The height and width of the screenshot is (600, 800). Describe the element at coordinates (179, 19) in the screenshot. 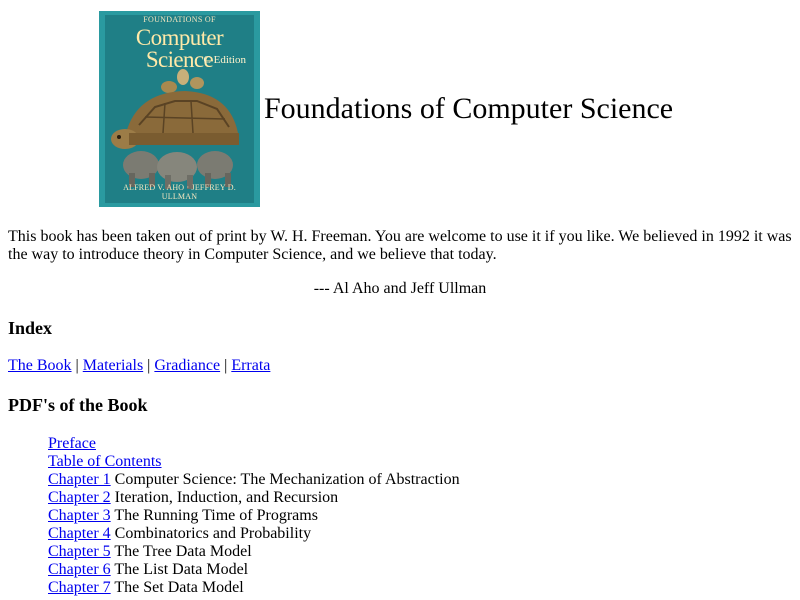

I see `cover-top-text: FOUNDATIONS OF` at that location.